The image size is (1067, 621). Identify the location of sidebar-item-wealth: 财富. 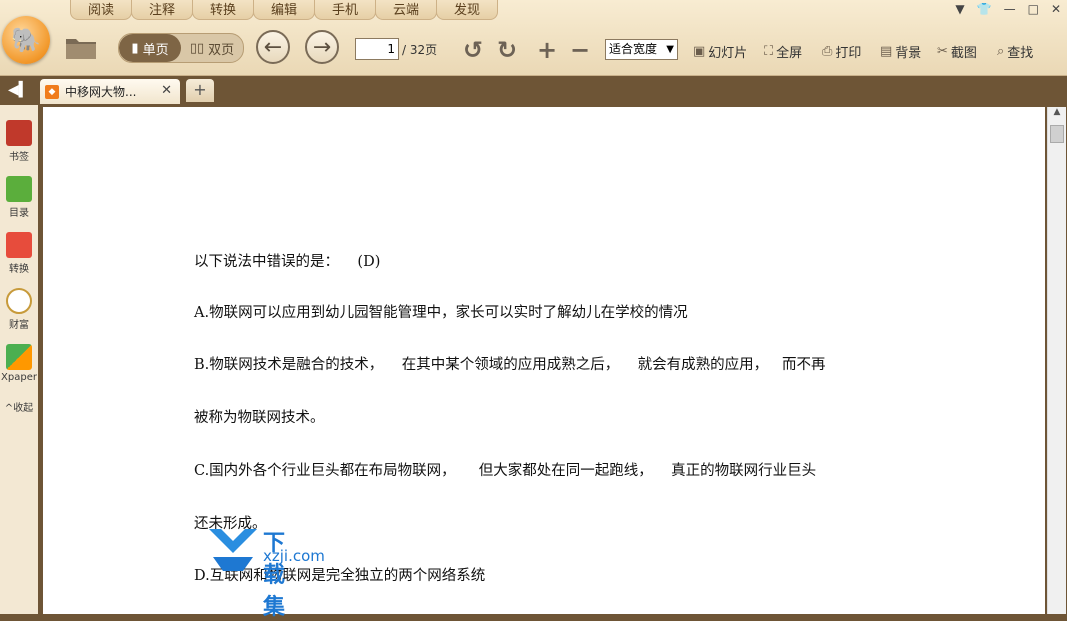
(19, 309).